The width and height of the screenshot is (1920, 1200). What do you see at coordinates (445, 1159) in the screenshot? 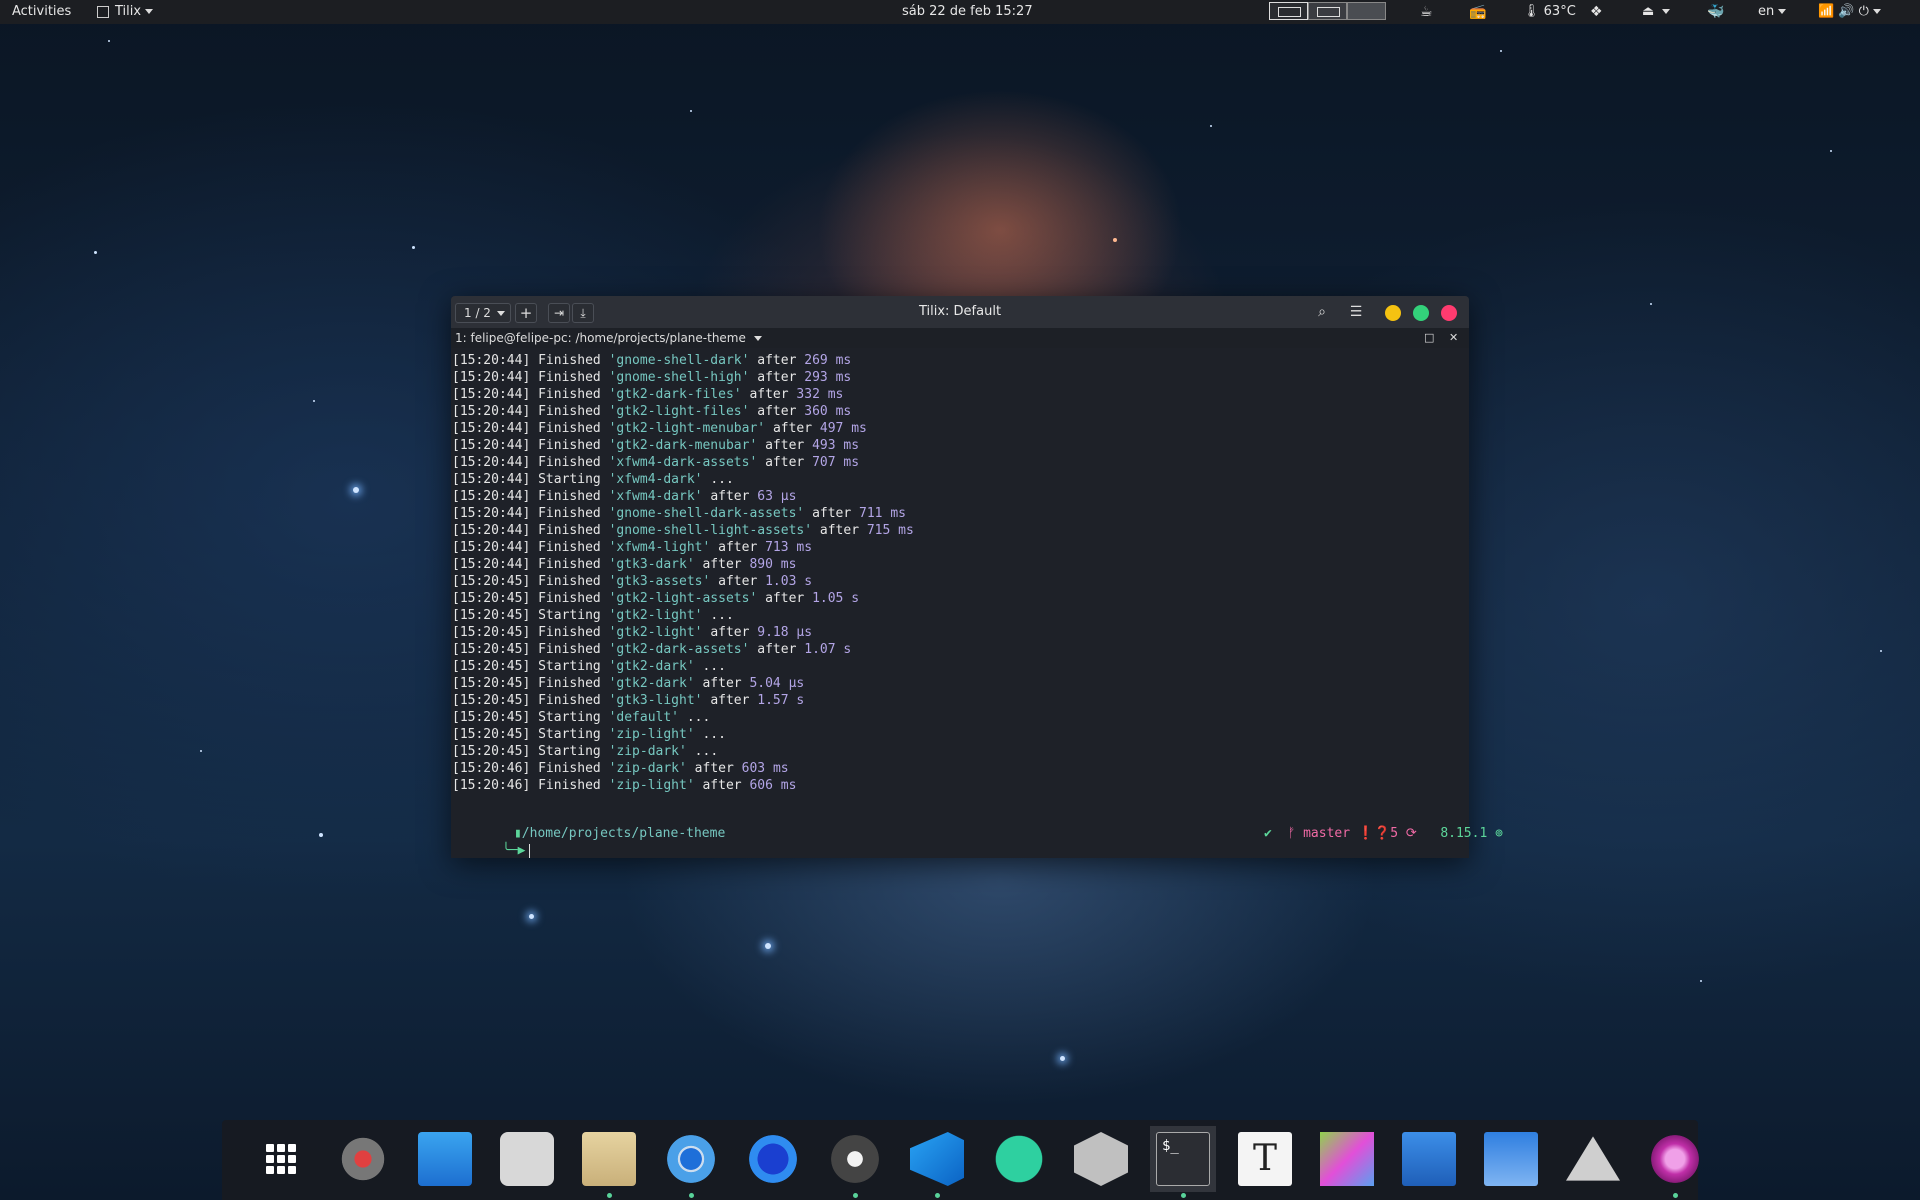
I see `downloader-icon` at bounding box center [445, 1159].